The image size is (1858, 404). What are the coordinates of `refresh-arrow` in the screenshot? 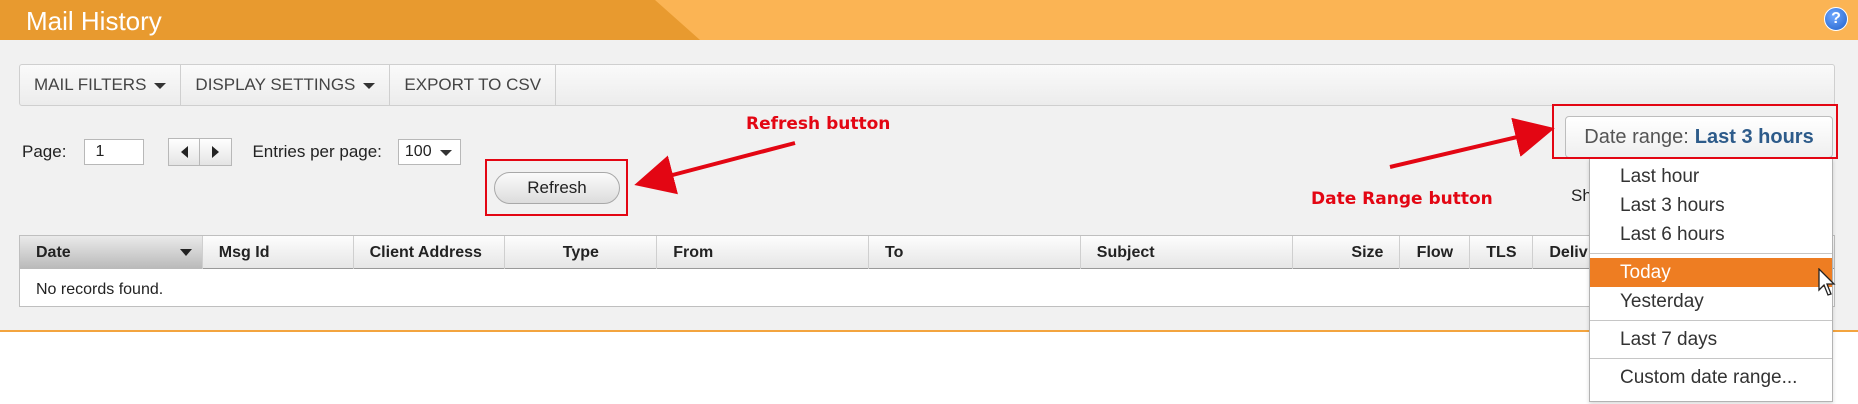 It's located at (715, 168).